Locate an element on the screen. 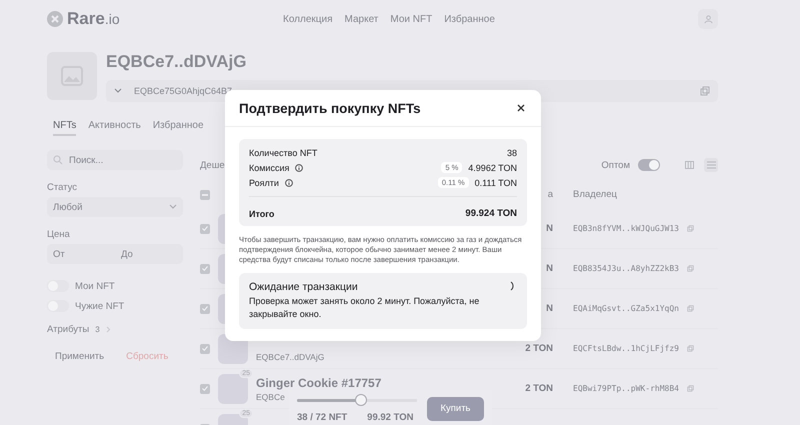 The width and height of the screenshot is (800, 425). summary-value: 99.924 TON is located at coordinates (491, 213).